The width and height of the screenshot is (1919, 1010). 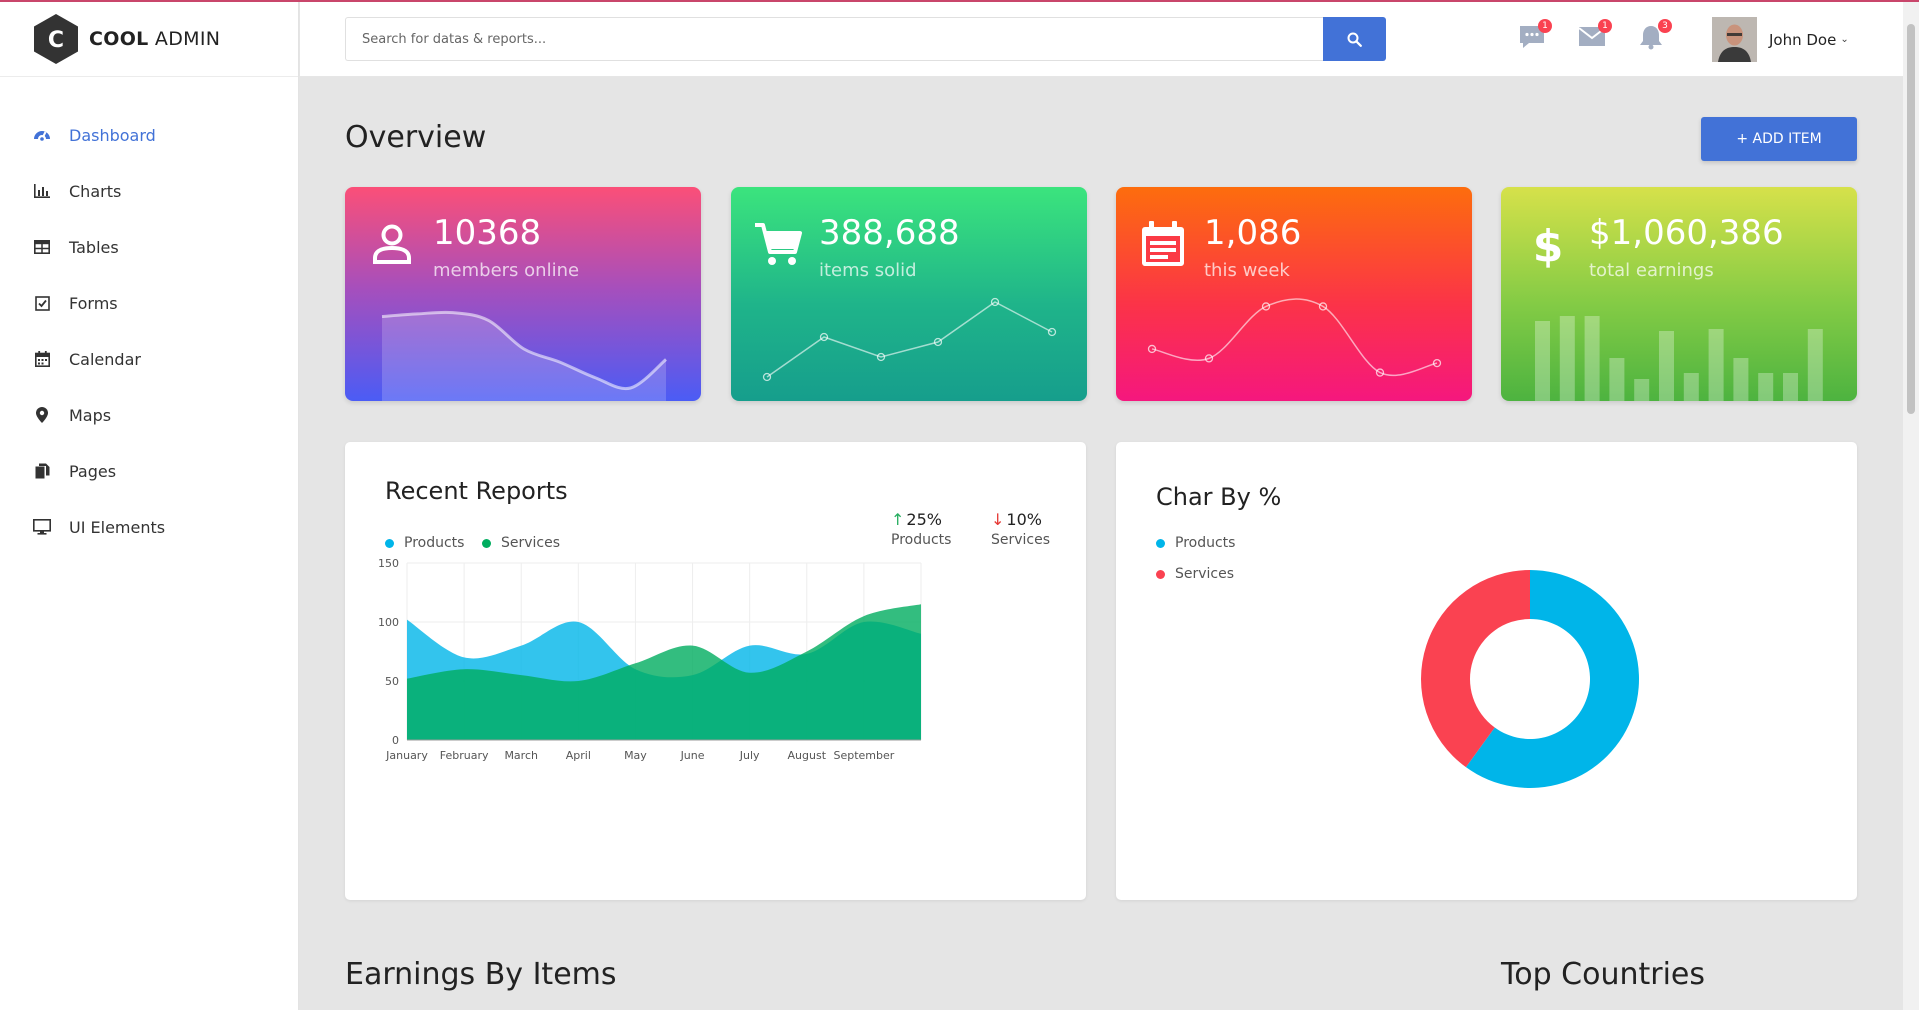 I want to click on user-name: John Doe, so click(x=1803, y=39).